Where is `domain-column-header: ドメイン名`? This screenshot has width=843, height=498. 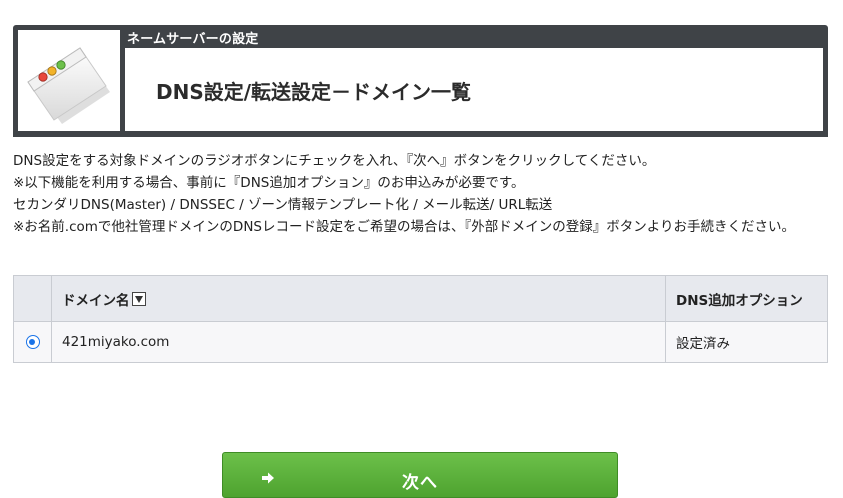
domain-column-header: ドメイン名 is located at coordinates (358, 298).